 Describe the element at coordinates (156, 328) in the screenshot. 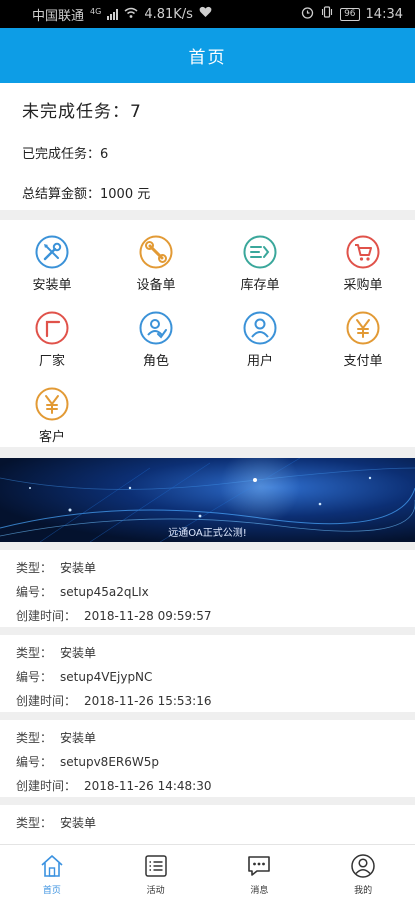

I see `role-icon` at that location.